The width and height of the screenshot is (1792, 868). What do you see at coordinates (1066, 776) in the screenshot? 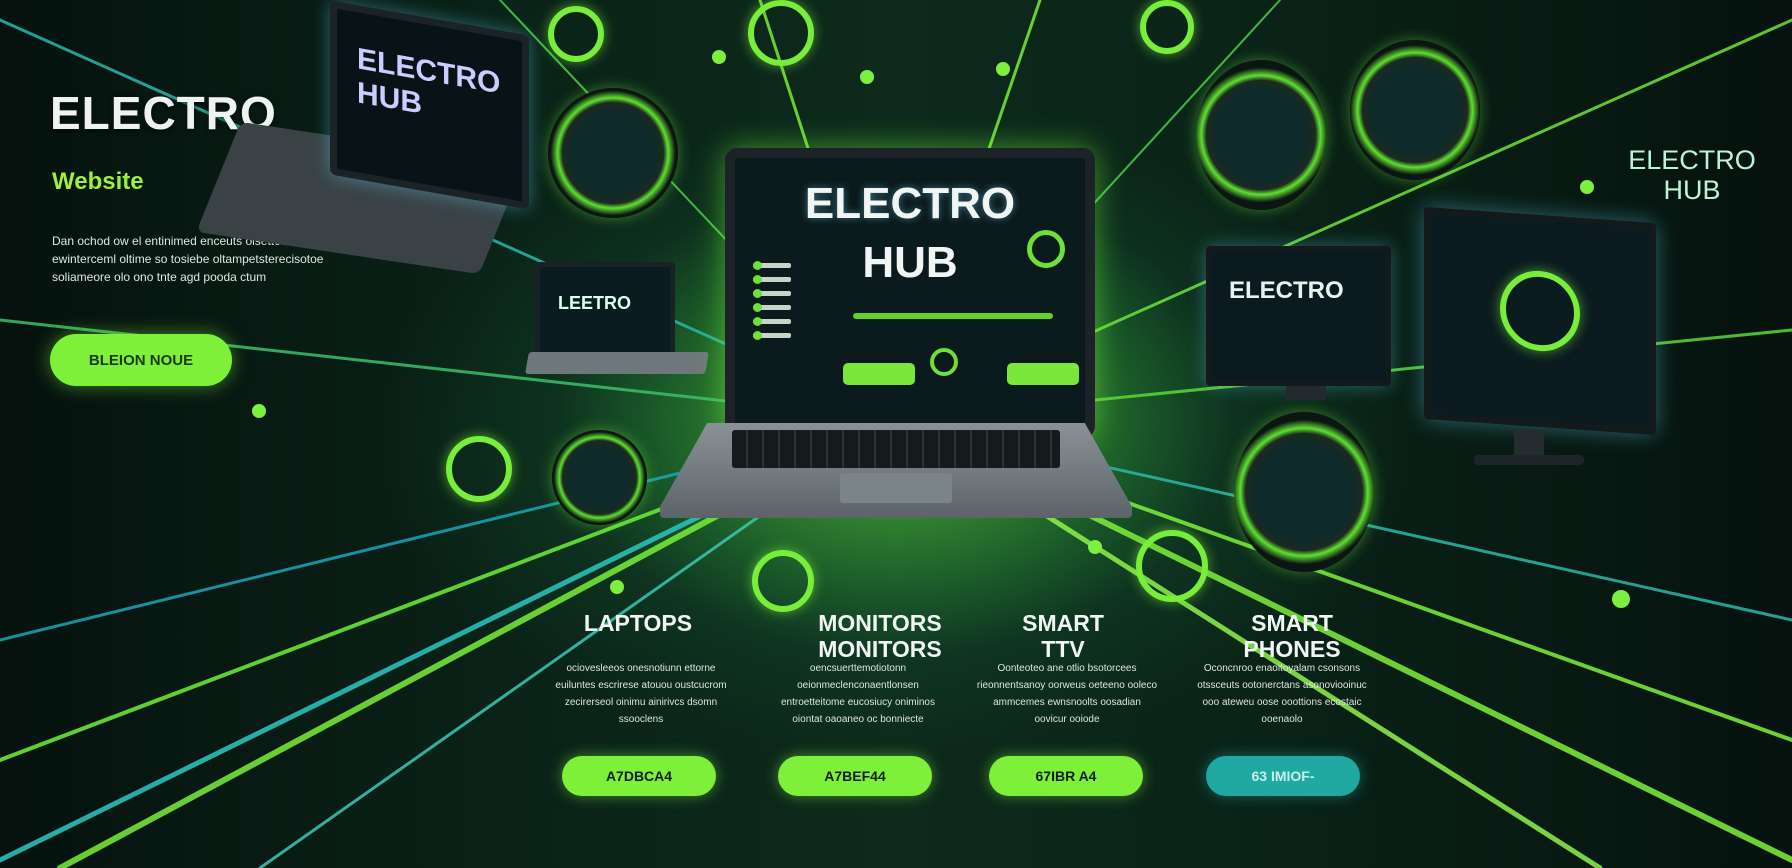
I see `category-button-smart-tv: 67IBR A4` at bounding box center [1066, 776].